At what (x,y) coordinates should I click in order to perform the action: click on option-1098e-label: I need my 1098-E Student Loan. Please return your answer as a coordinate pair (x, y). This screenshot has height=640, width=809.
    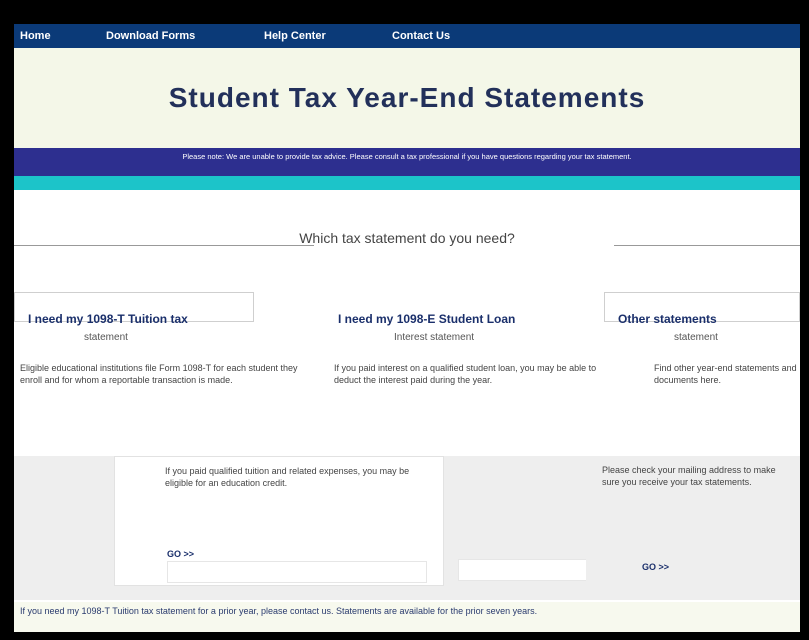
    Looking at the image, I should click on (444, 319).